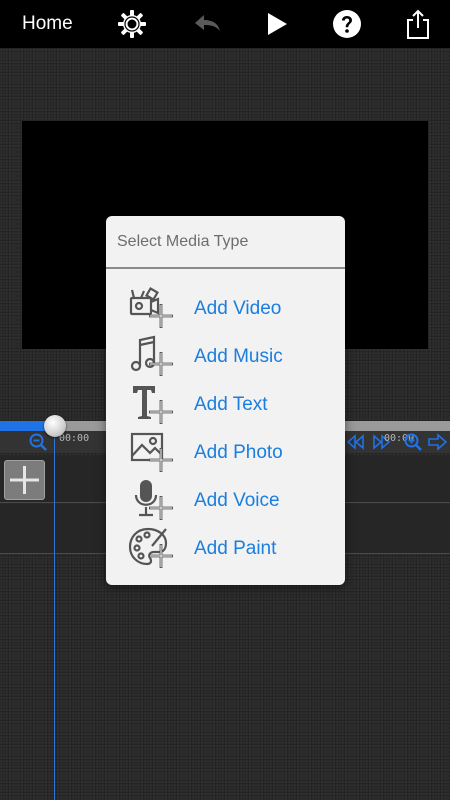 The width and height of the screenshot is (450, 800). Describe the element at coordinates (225, 268) in the screenshot. I see `popup-divider` at that location.